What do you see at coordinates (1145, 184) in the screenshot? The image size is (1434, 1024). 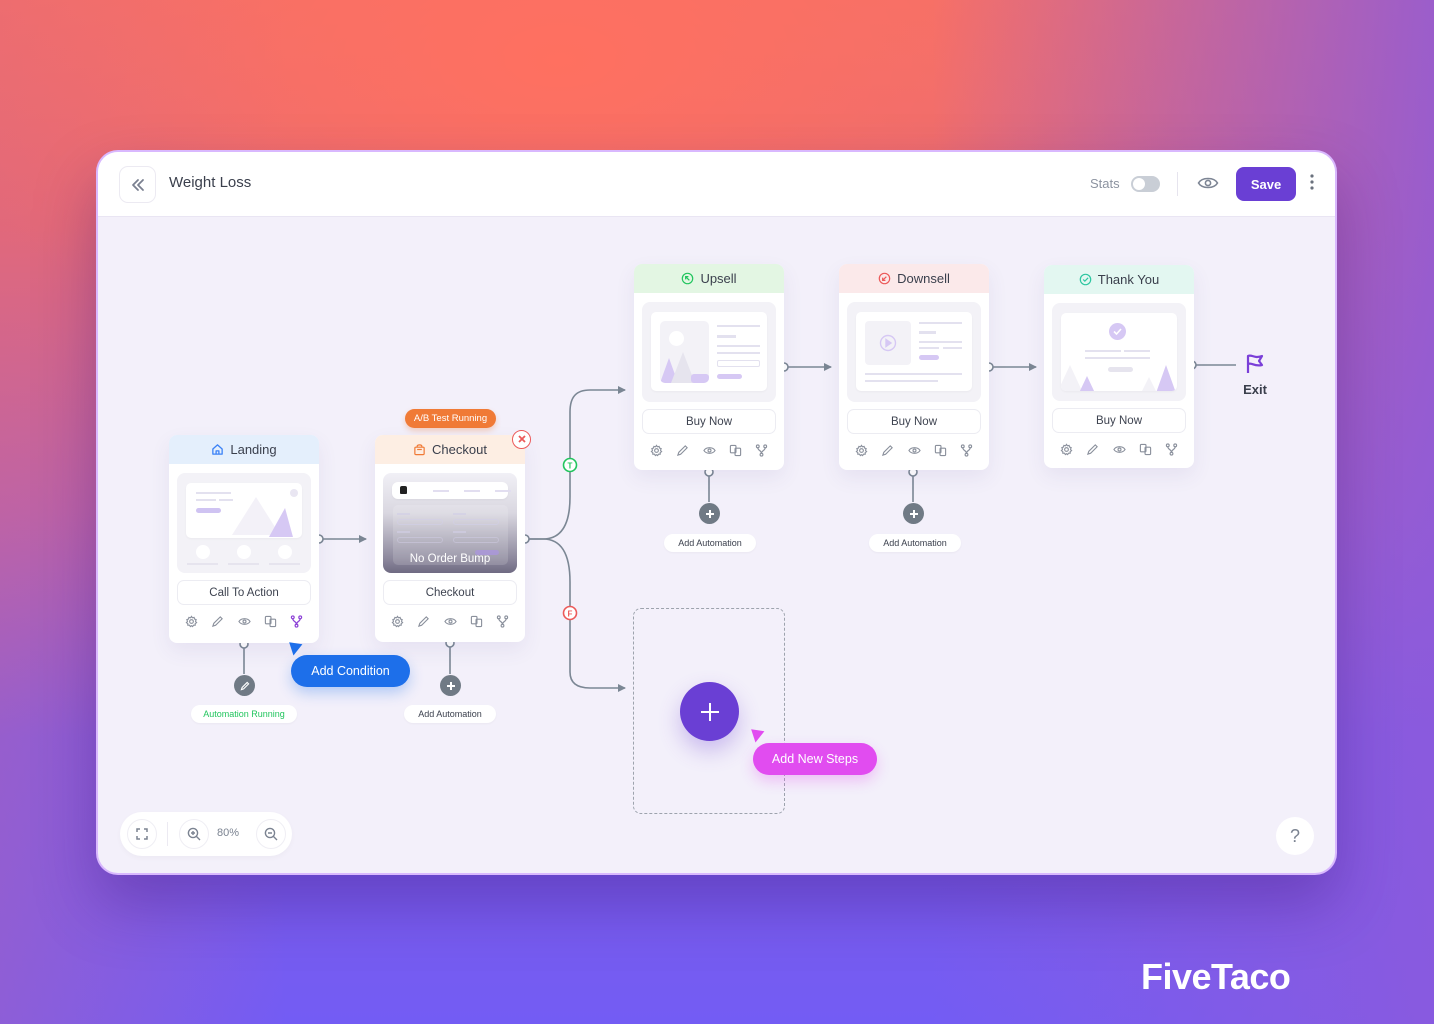 I see `stats-toggle` at bounding box center [1145, 184].